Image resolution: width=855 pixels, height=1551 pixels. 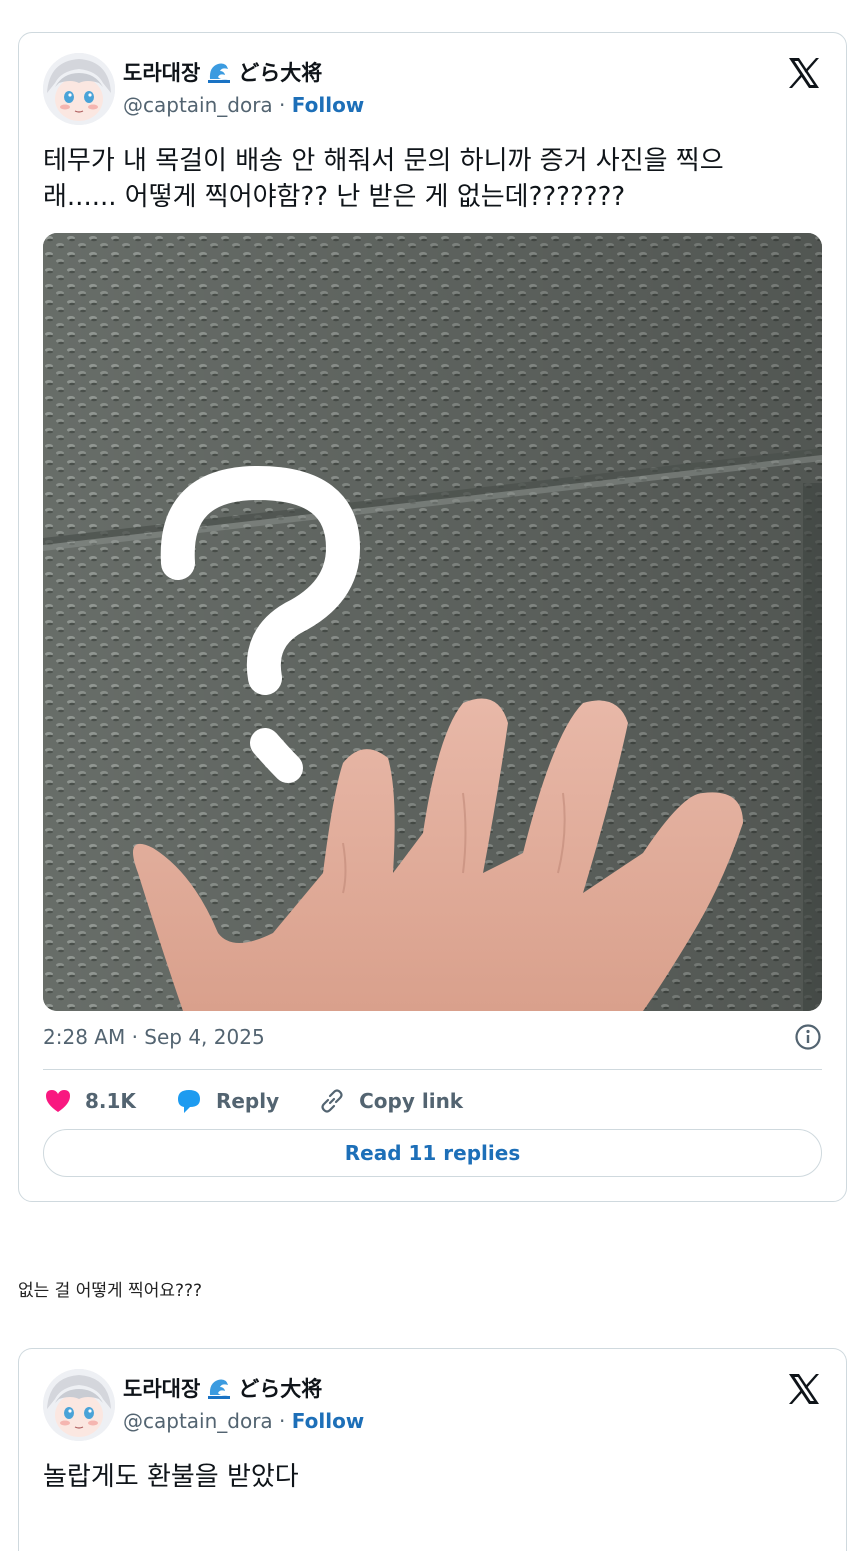 What do you see at coordinates (171, 1477) in the screenshot?
I see `tweet-text: 놀랍게도 환불을 받았다` at bounding box center [171, 1477].